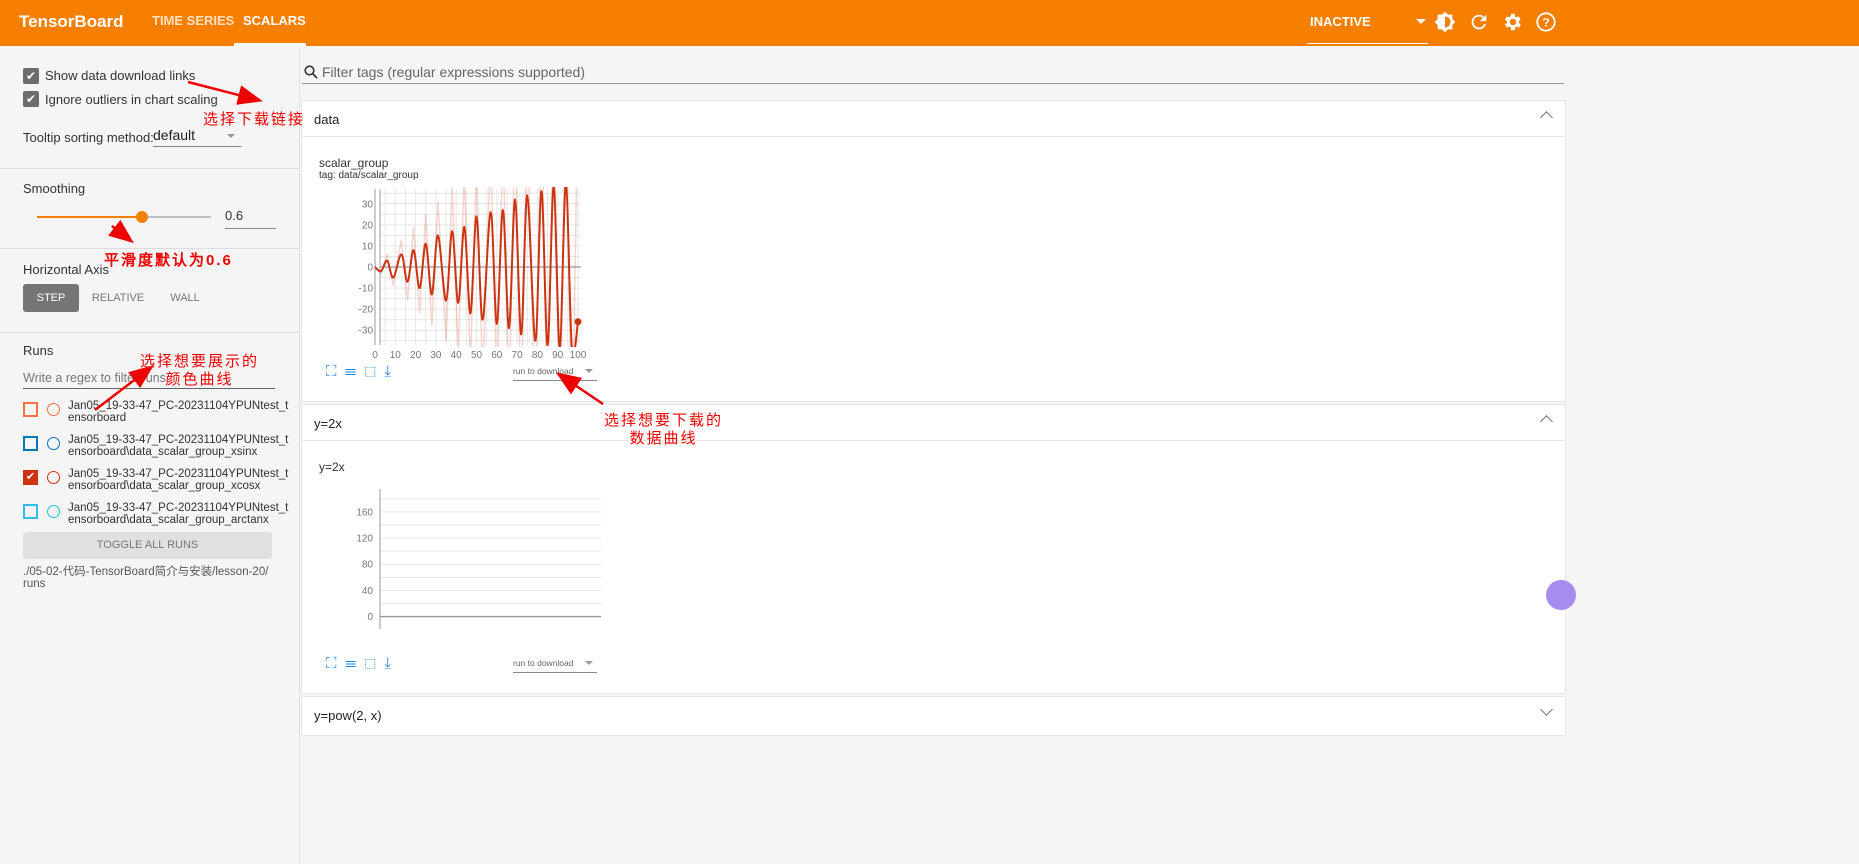 The height and width of the screenshot is (864, 1859). Describe the element at coordinates (163, 452) in the screenshot. I see `run-name-line: ensorboard\data_scalar_group_xsinx` at that location.